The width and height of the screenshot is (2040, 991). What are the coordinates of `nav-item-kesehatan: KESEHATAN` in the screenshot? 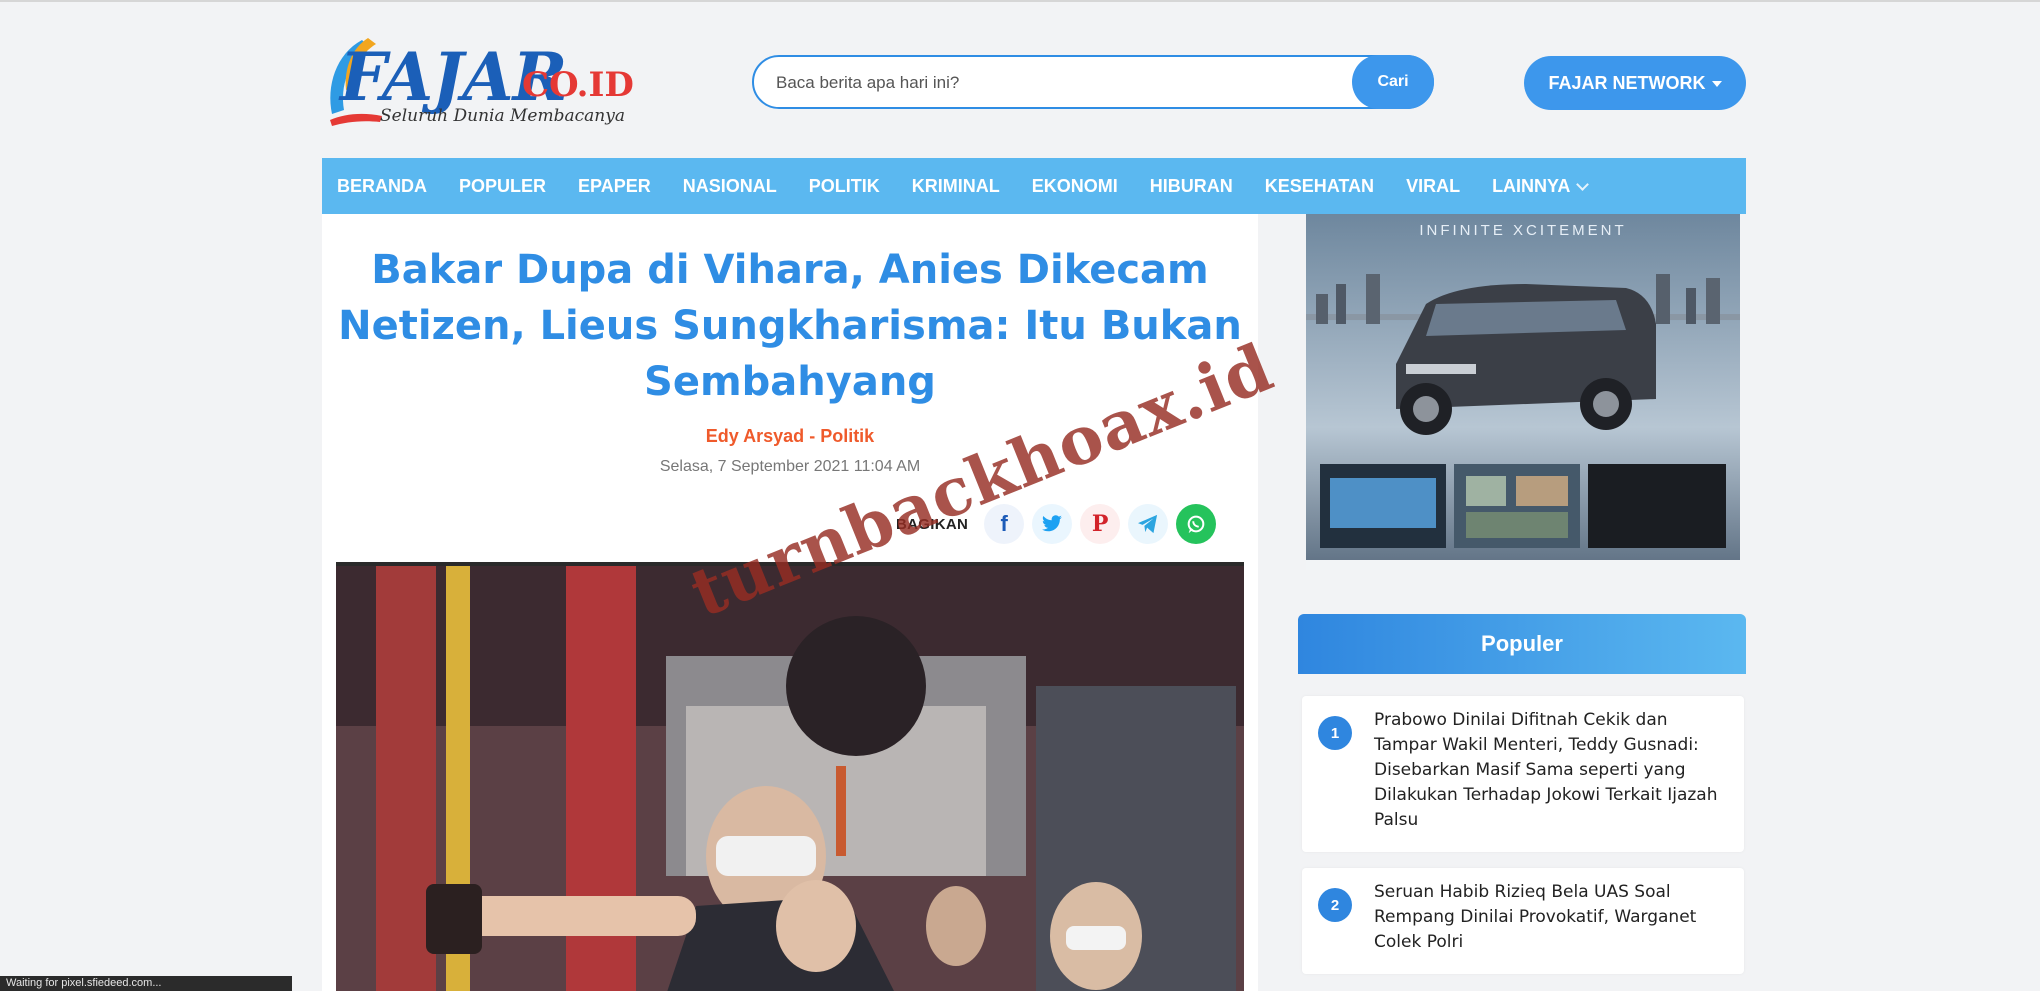 It's located at (1319, 186).